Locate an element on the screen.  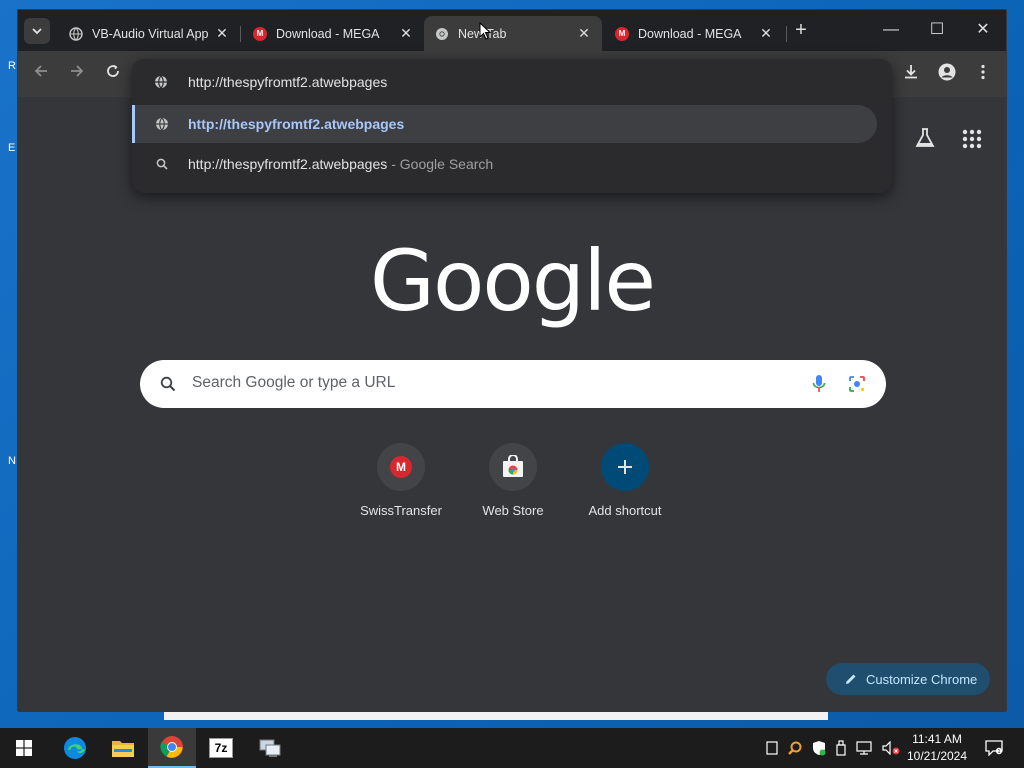
clock-date: 10/21/2024 is located at coordinates (937, 756).